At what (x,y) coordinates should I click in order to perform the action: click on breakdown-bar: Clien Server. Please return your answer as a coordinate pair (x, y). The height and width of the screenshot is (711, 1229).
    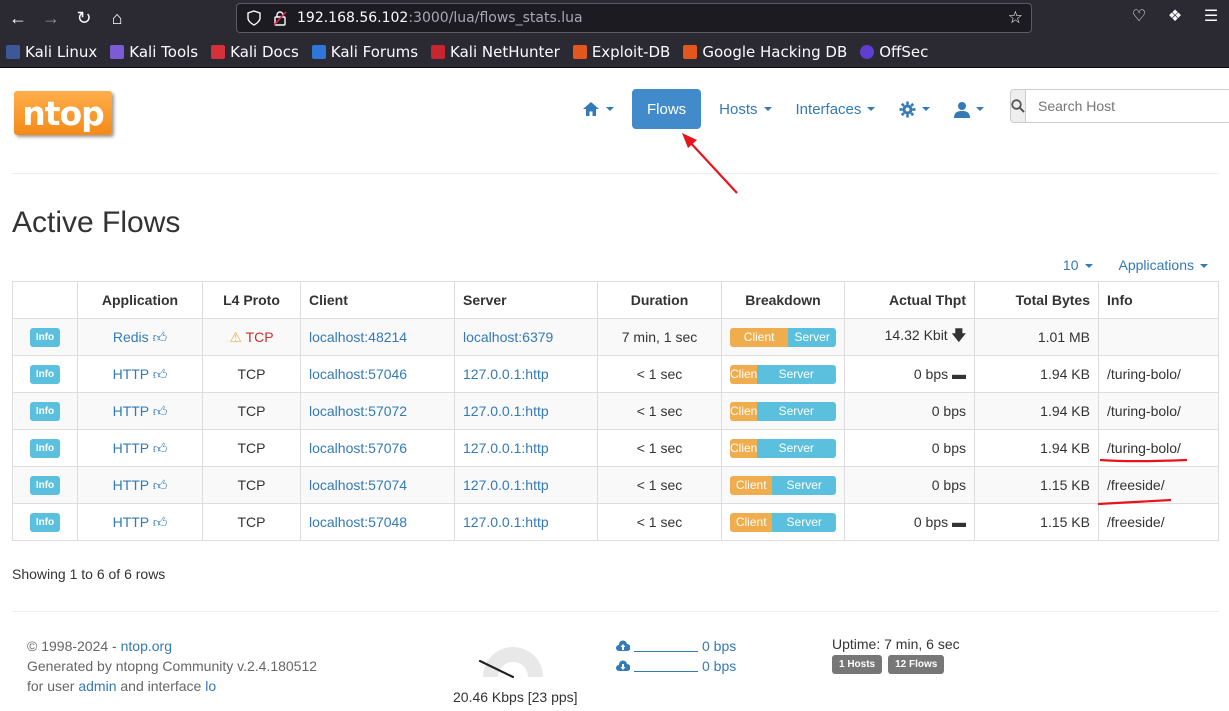
    Looking at the image, I should click on (783, 411).